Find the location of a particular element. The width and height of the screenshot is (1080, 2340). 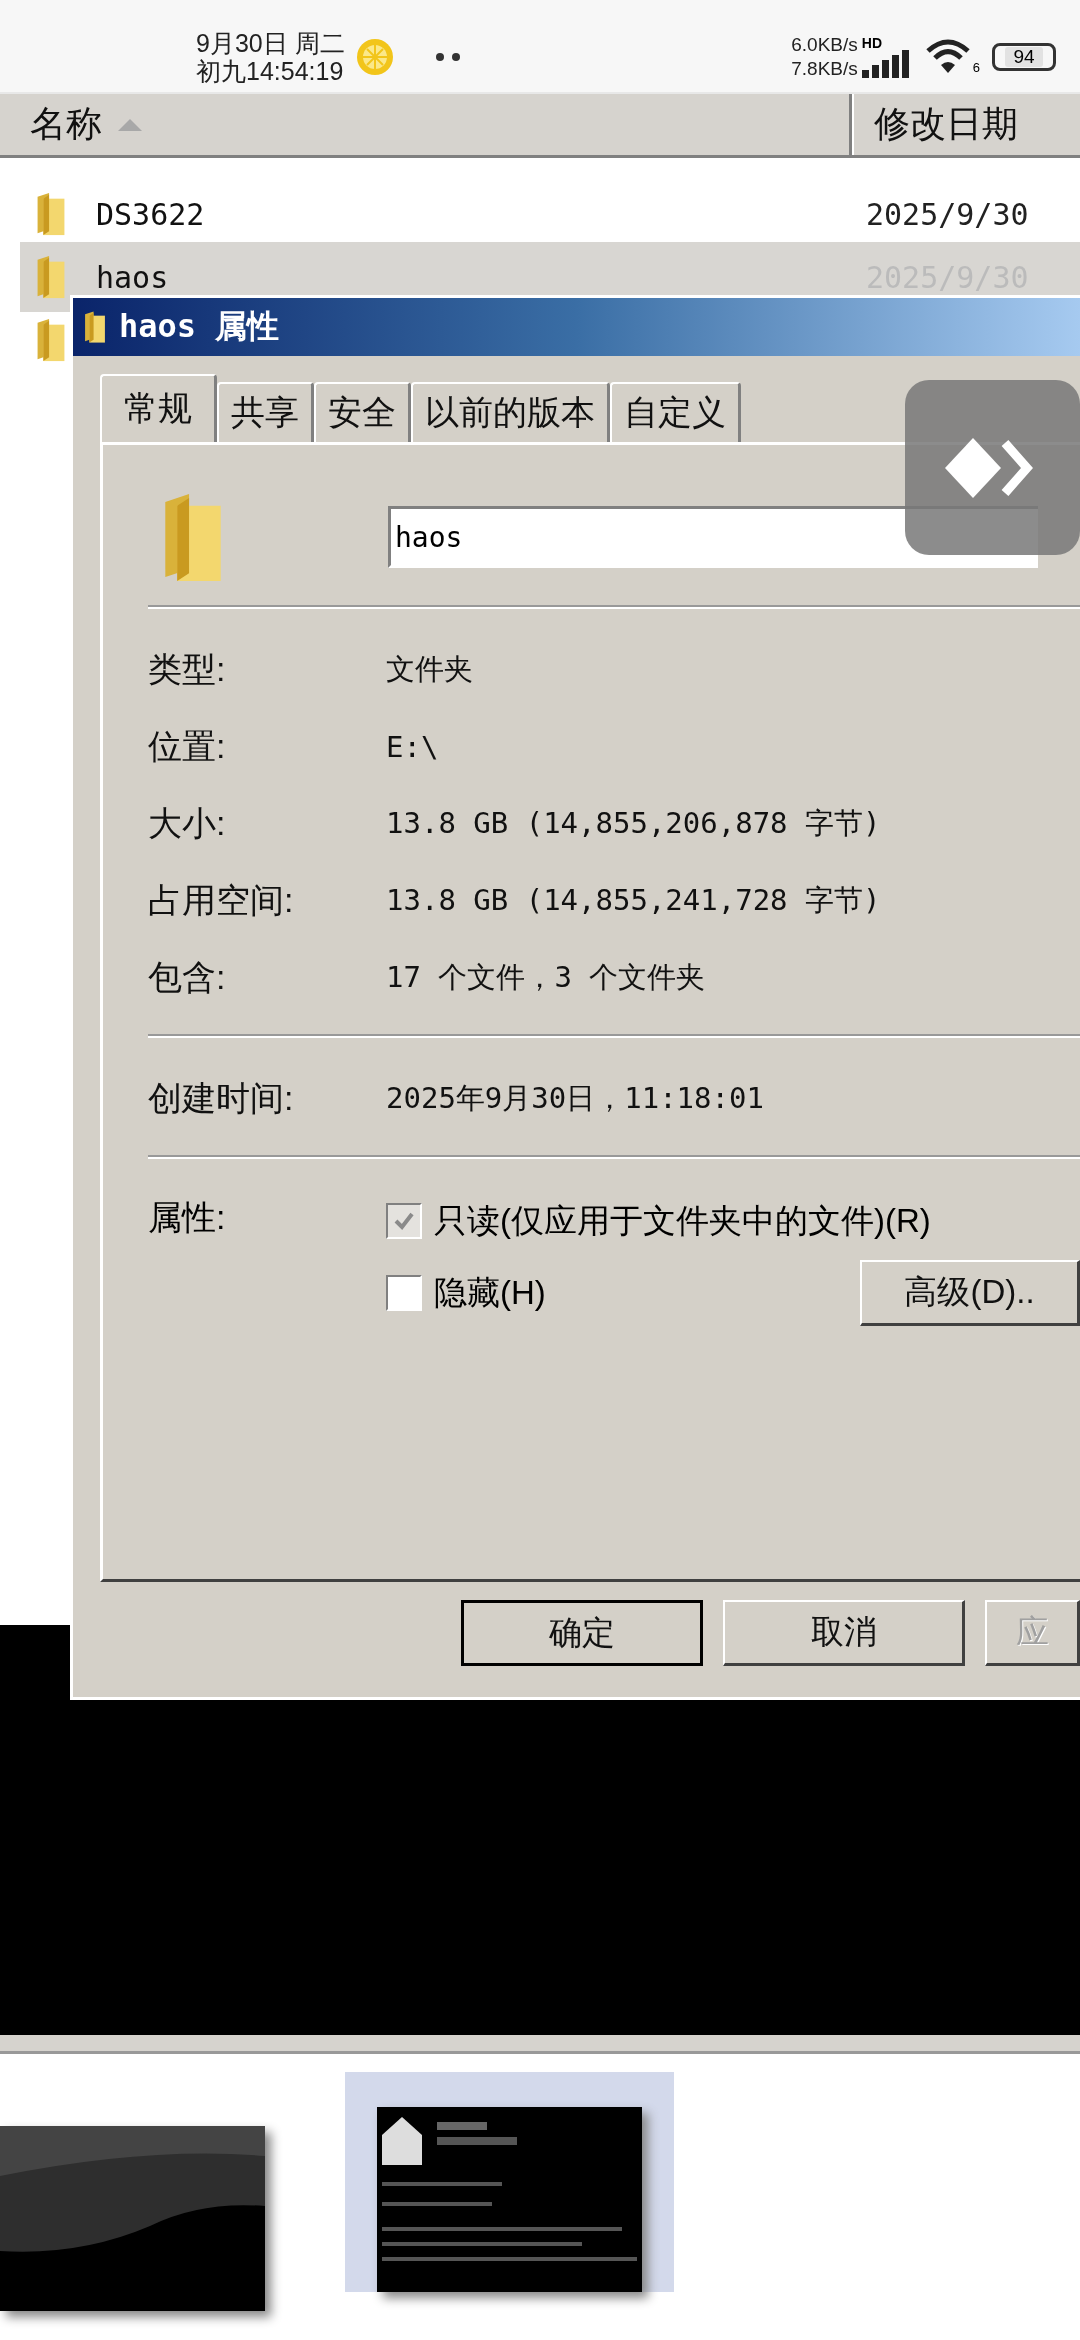

property-value: 17 个文件，3 个文件夹 is located at coordinates (546, 977).